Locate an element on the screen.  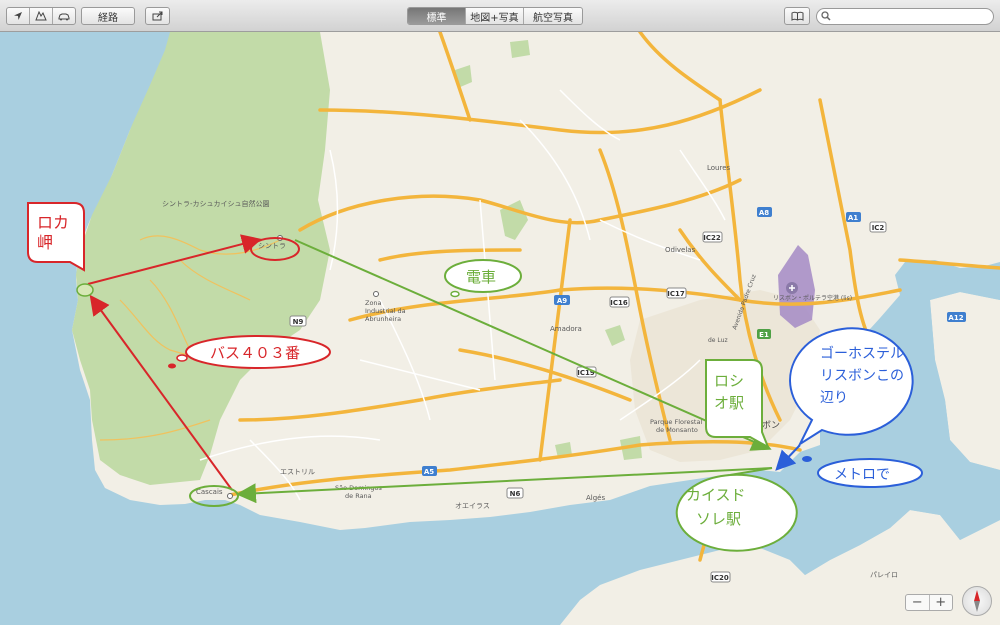
label-luz: de Luz is located at coordinates (718, 340).